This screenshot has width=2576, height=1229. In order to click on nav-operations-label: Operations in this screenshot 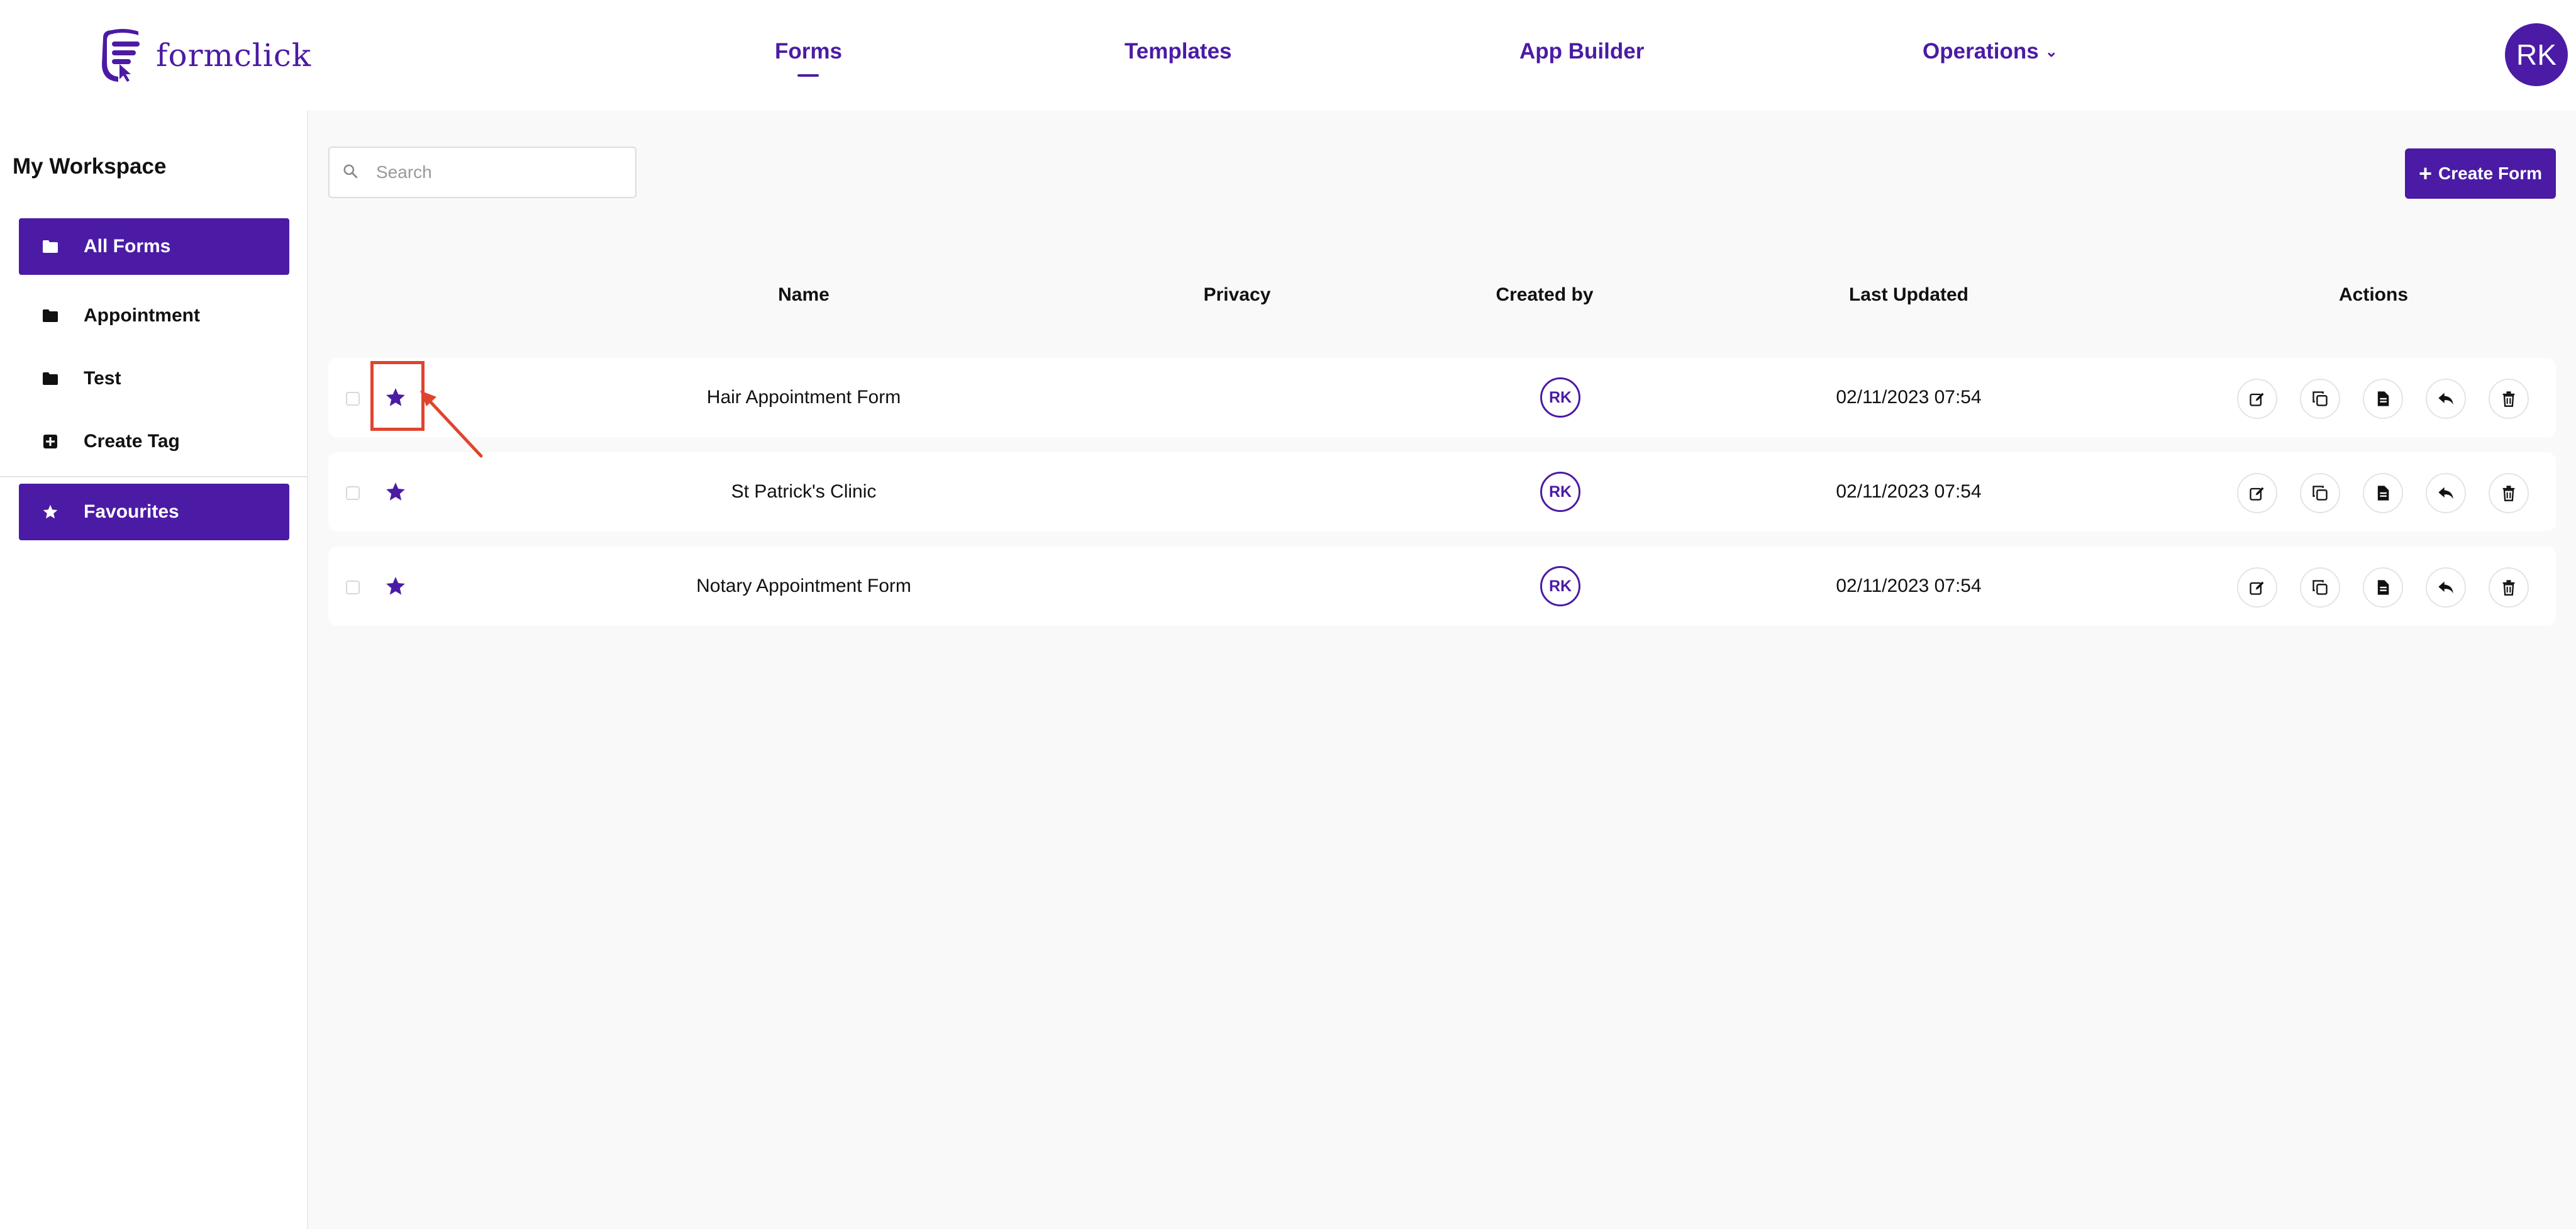, I will do `click(1981, 51)`.